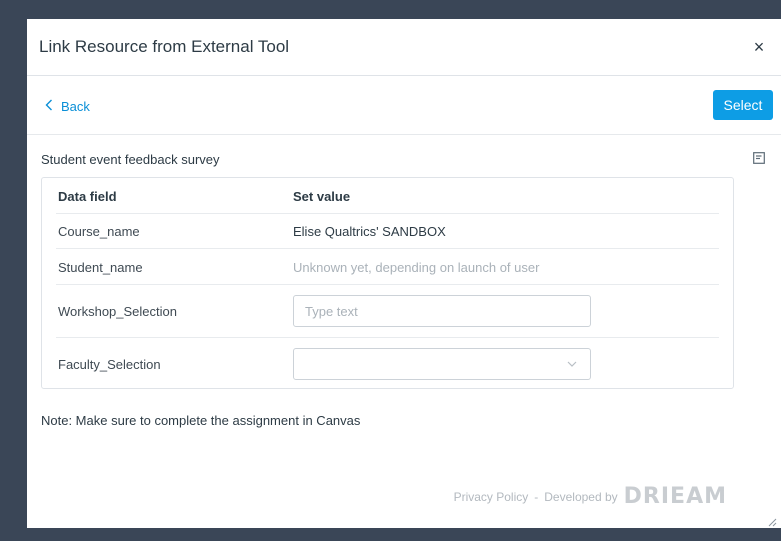 The height and width of the screenshot is (541, 781). I want to click on brand-logo: DRIEAM, so click(675, 496).